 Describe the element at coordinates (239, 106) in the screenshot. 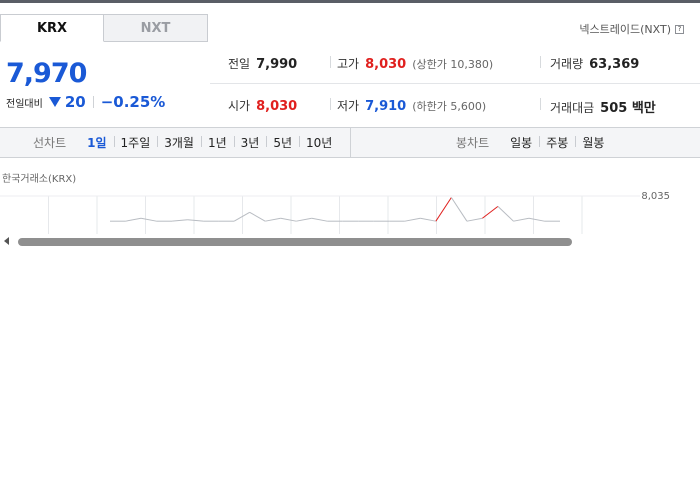

I see `stat-label: 시가` at that location.